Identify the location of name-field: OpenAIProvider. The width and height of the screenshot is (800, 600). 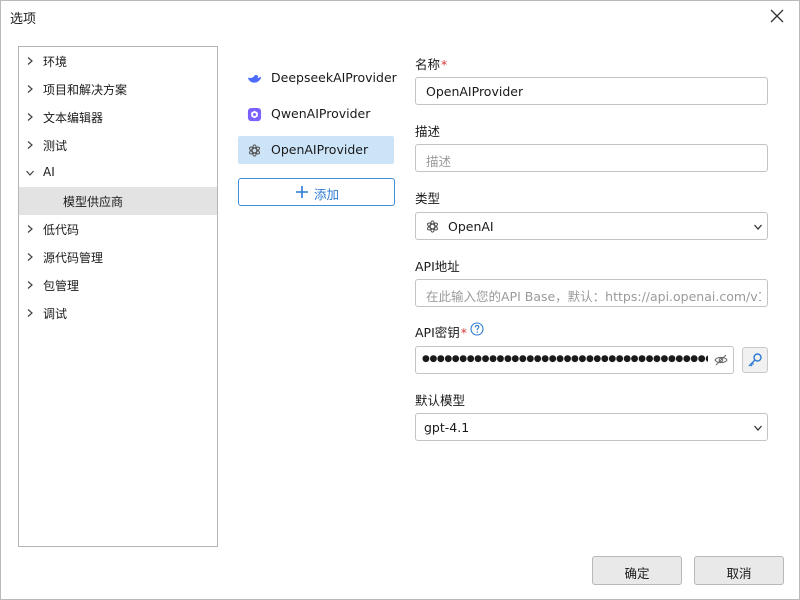
(591, 91).